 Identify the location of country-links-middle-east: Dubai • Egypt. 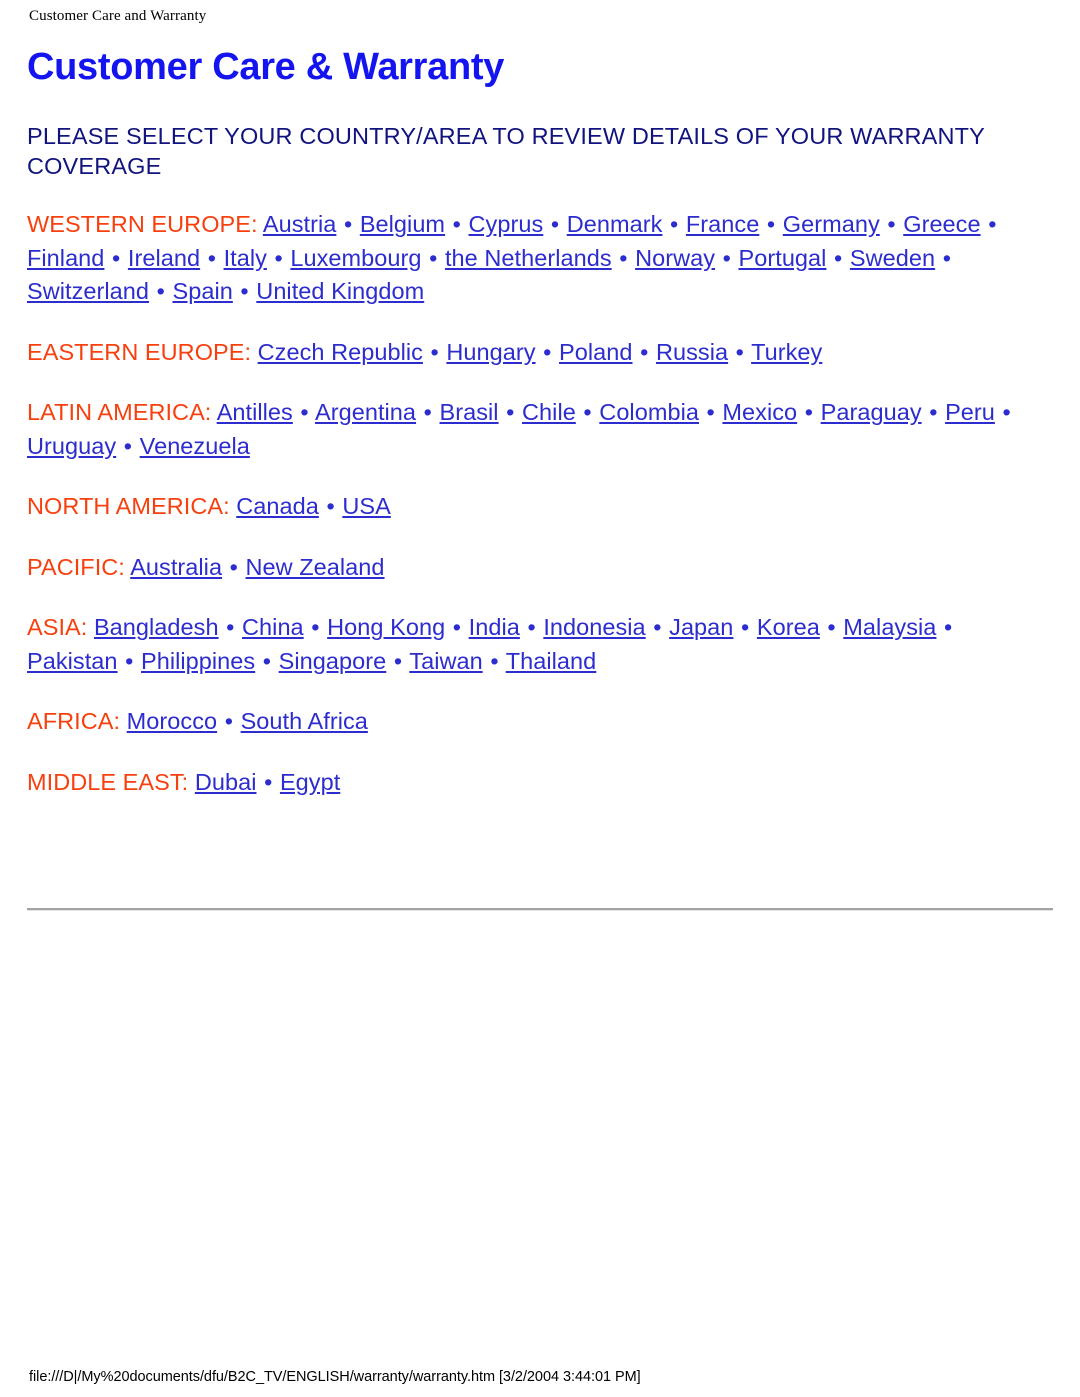
(264, 782).